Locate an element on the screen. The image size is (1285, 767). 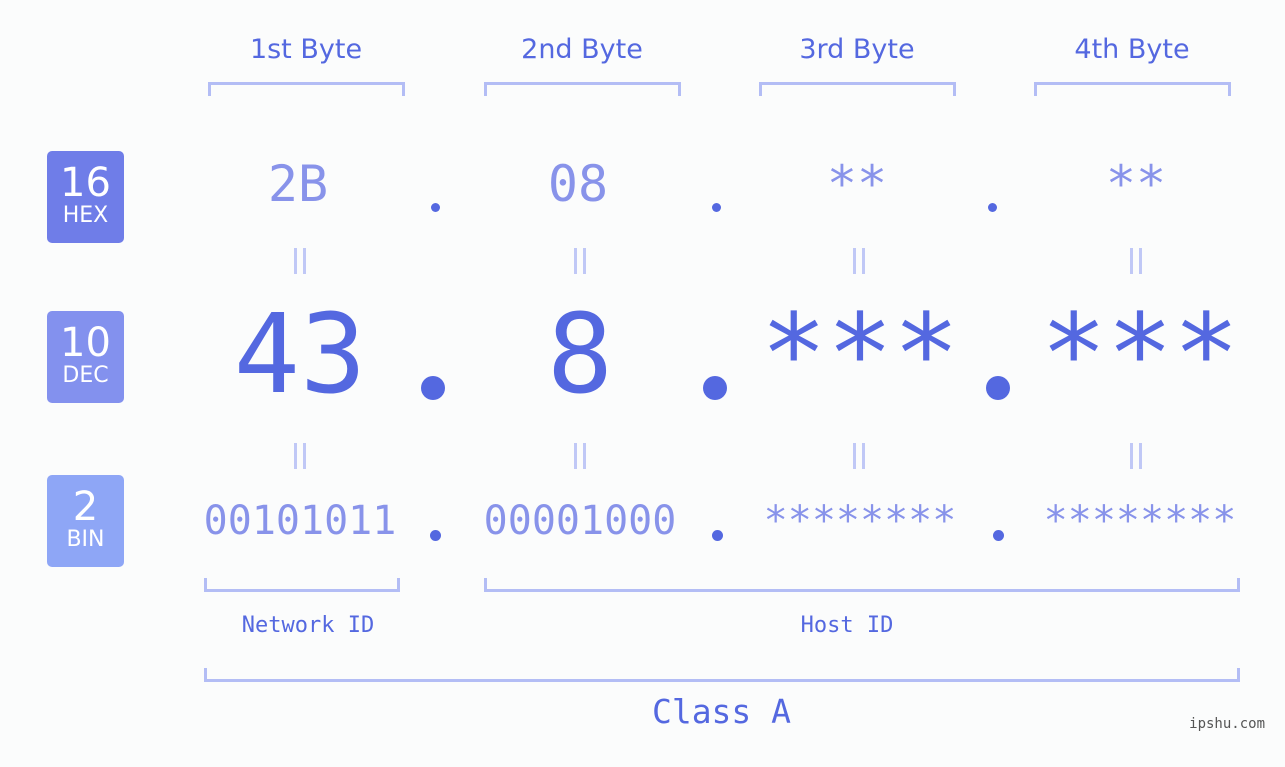
host-id-label: Host ID is located at coordinates (847, 625).